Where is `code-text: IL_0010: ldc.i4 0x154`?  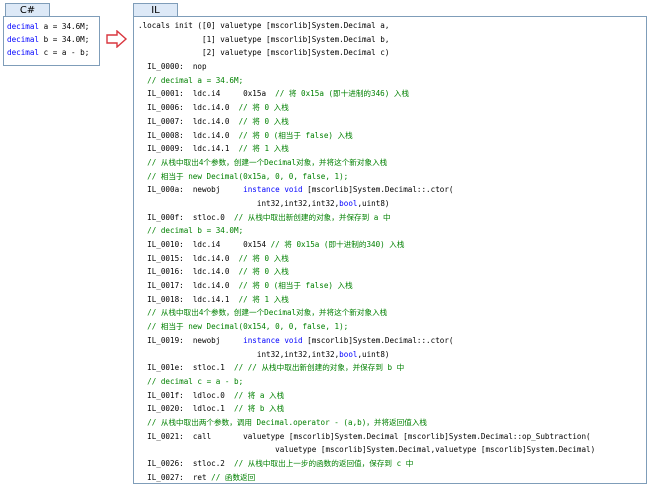
code-text: IL_0010: ldc.i4 0x154 is located at coordinates (204, 244).